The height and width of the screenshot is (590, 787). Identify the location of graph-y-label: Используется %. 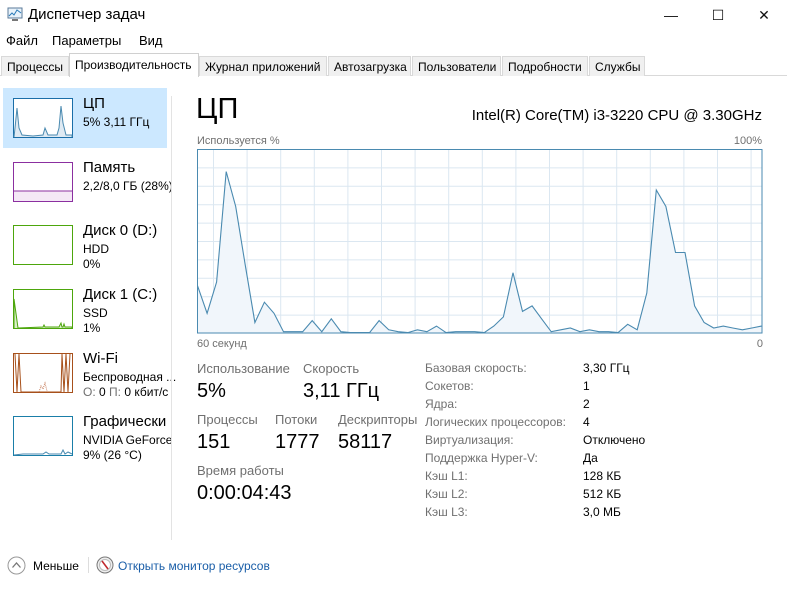
(238, 141).